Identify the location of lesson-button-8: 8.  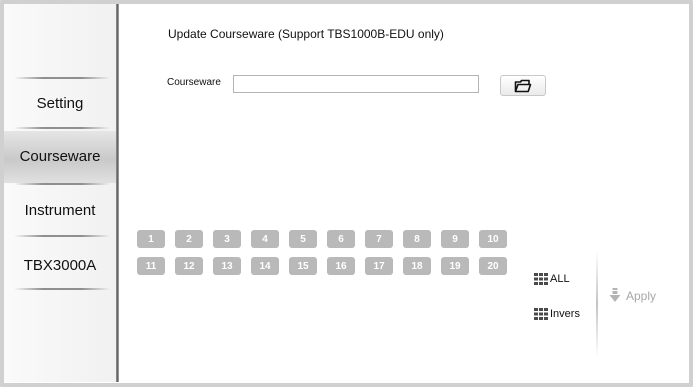
(417, 239).